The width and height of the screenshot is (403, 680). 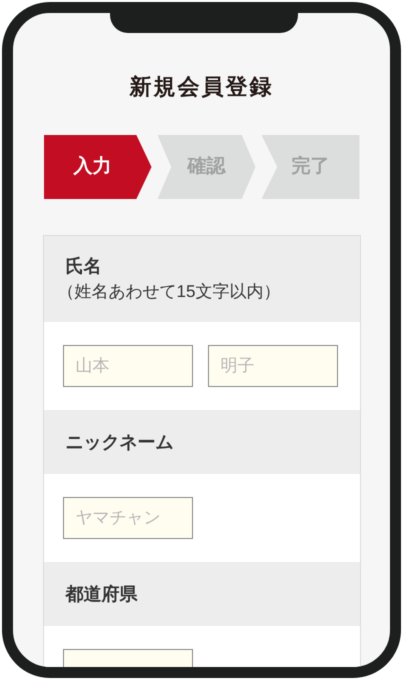 What do you see at coordinates (127, 518) in the screenshot?
I see `text-input: ヤマチャン` at bounding box center [127, 518].